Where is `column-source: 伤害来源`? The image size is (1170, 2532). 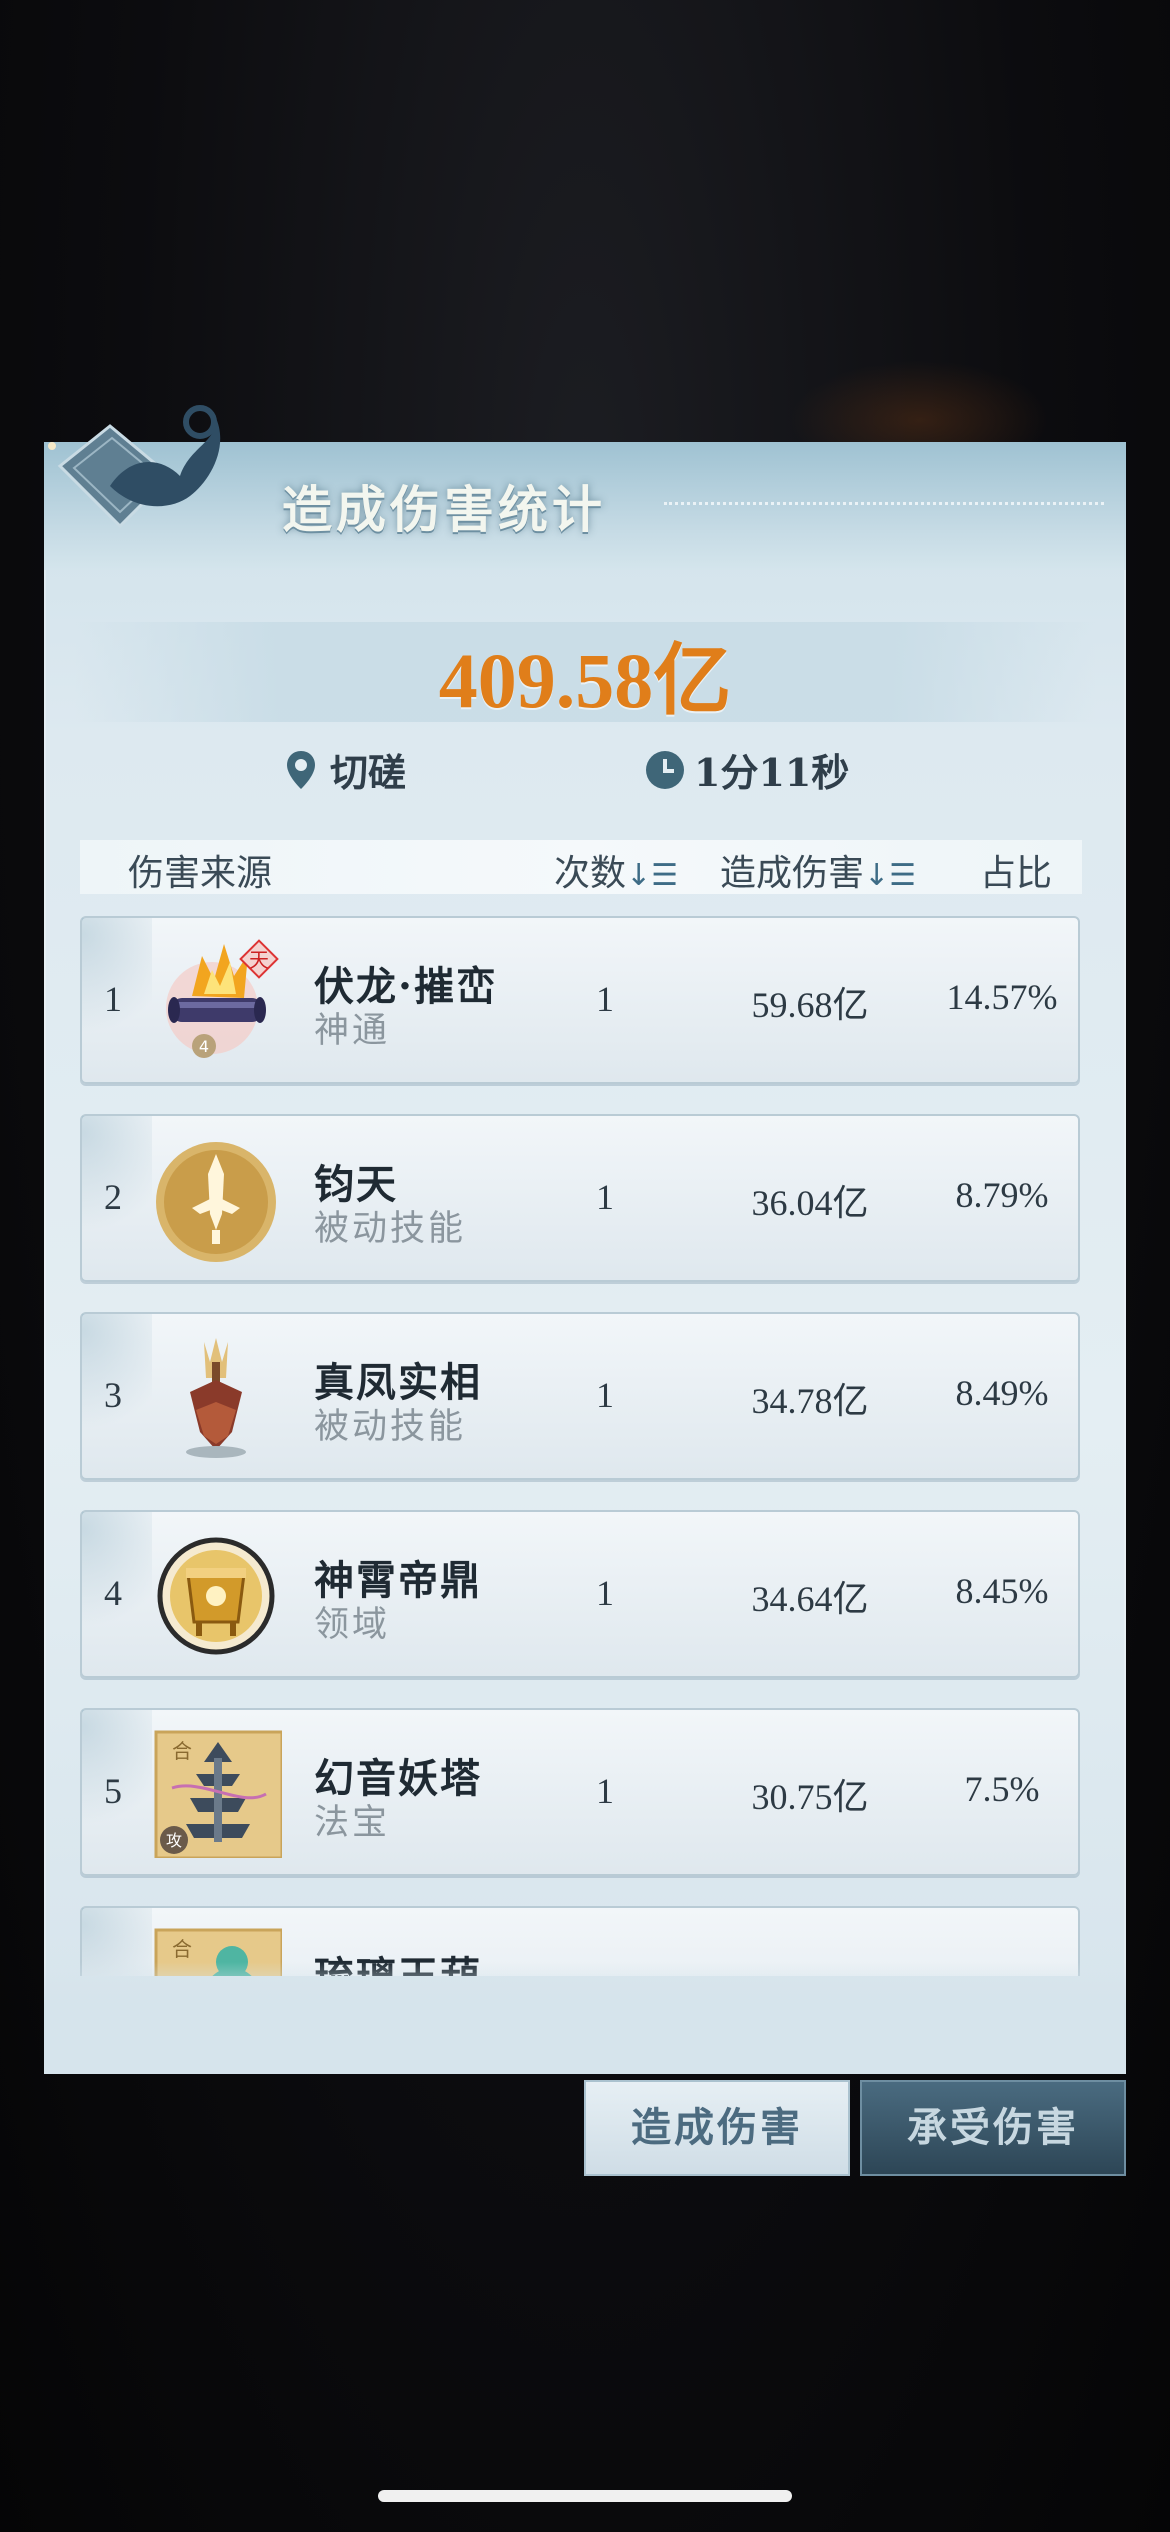 column-source: 伤害来源 is located at coordinates (200, 873).